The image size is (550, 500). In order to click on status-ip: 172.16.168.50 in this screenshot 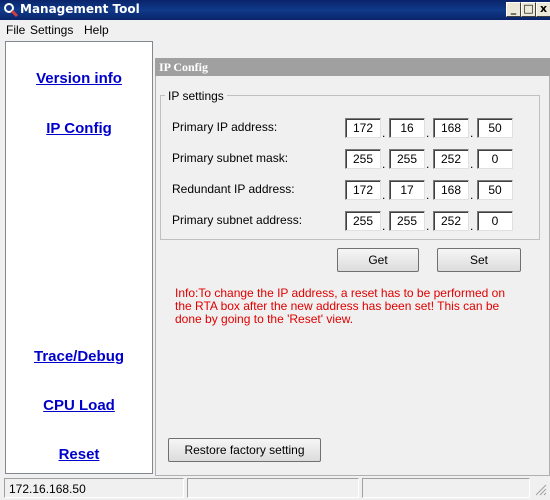, I will do `click(94, 488)`.